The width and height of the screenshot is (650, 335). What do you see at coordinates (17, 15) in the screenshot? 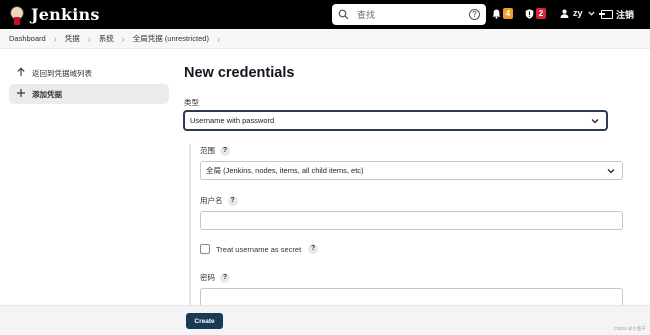
I see `jenkins-logo-icon` at bounding box center [17, 15].